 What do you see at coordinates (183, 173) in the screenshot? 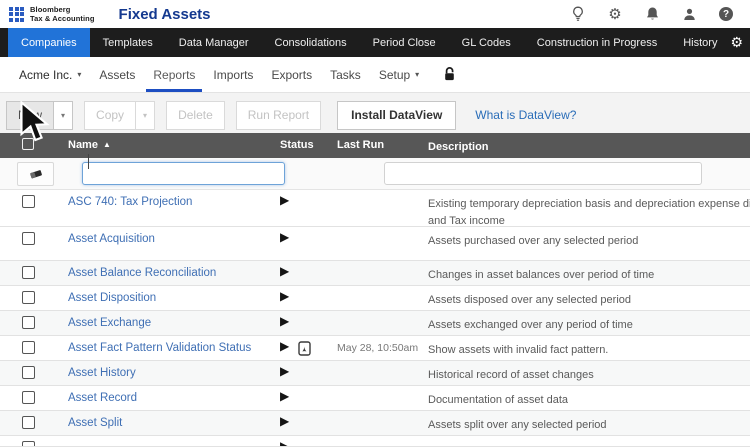
I see `name-filter-input` at bounding box center [183, 173].